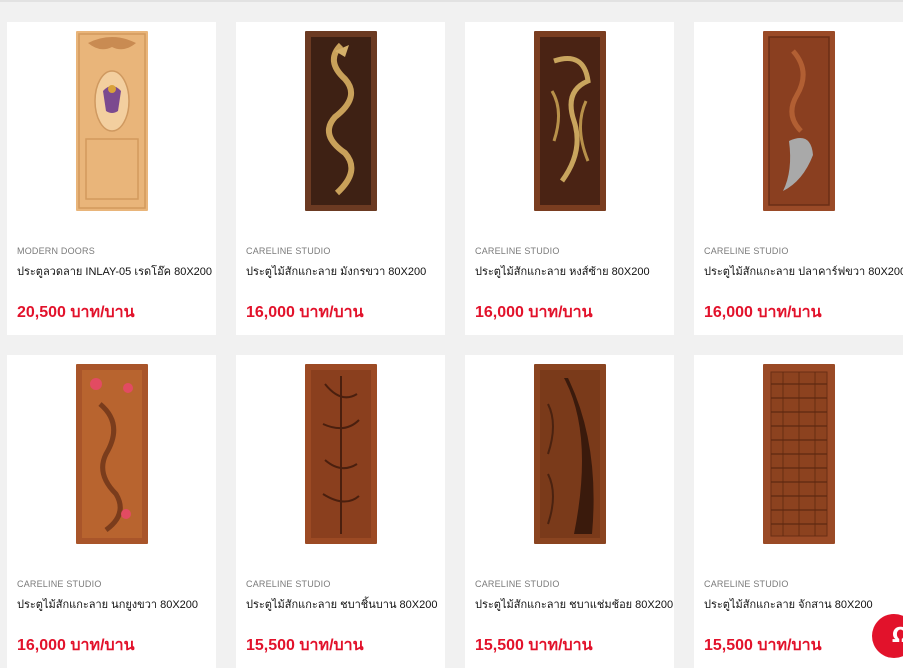 The height and width of the screenshot is (668, 903). I want to click on top-divider, so click(451, 1).